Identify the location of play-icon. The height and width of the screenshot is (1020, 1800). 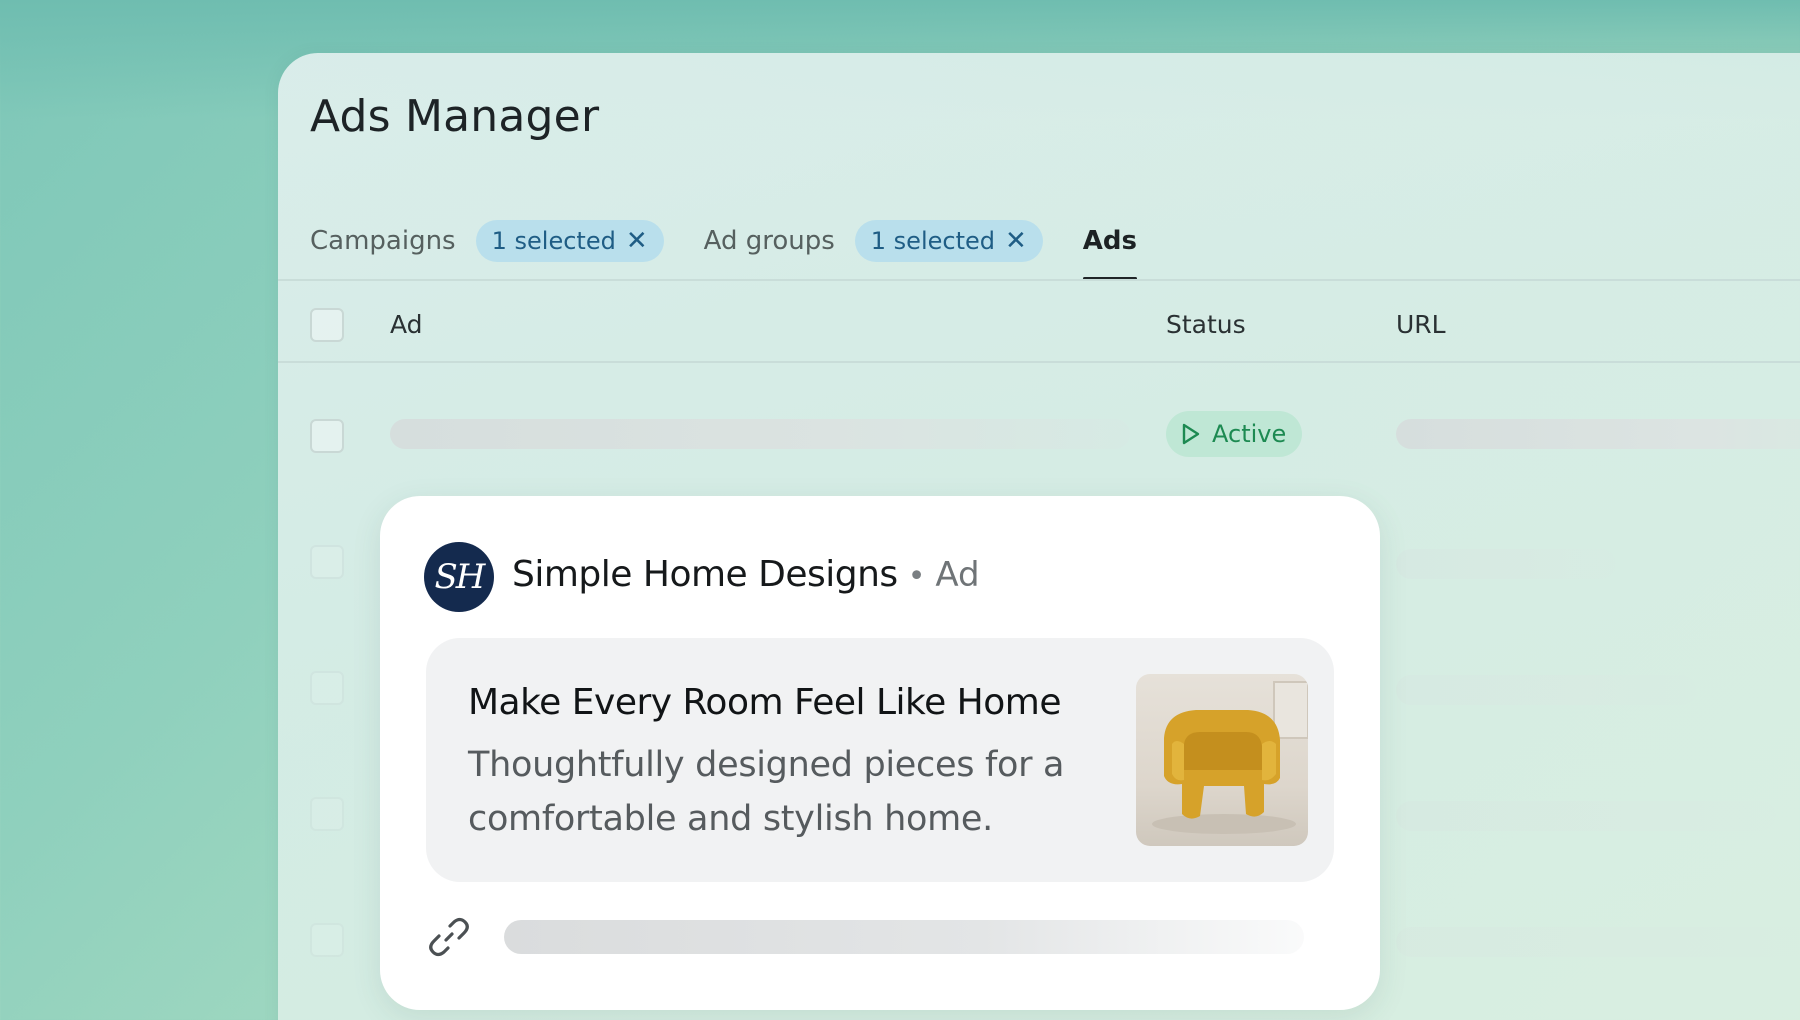
(1191, 434).